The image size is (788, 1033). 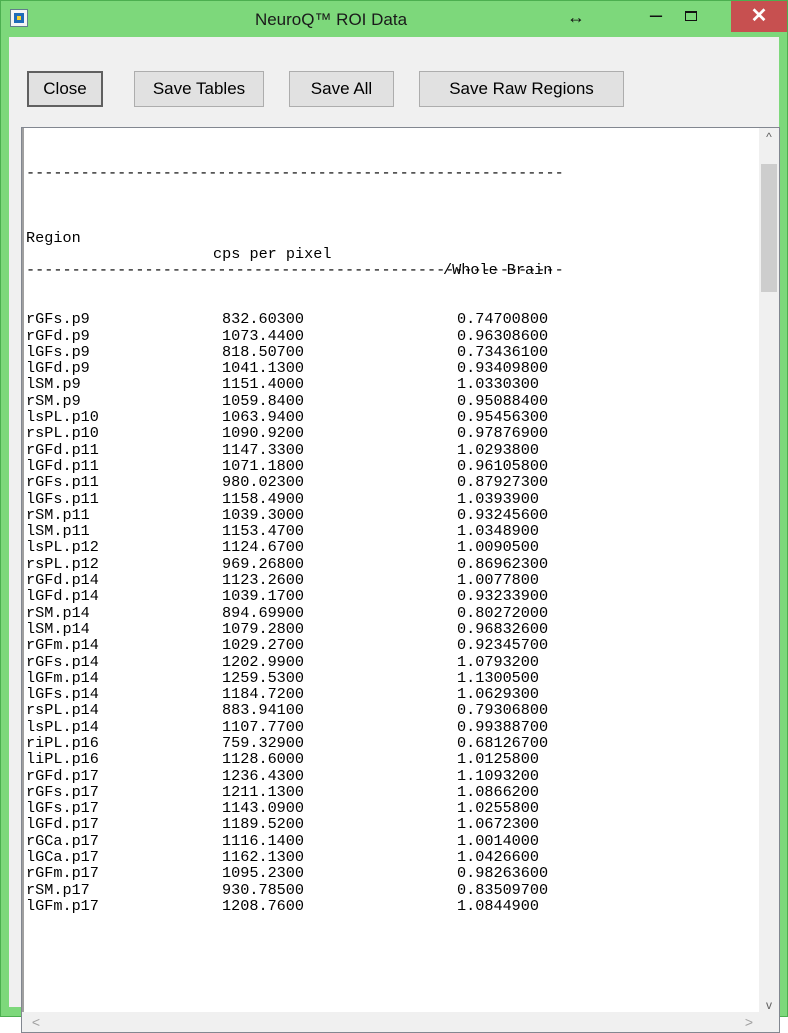 What do you see at coordinates (498, 384) in the screenshot?
I see `whole-brain-ratio-cell: 1.0330300` at bounding box center [498, 384].